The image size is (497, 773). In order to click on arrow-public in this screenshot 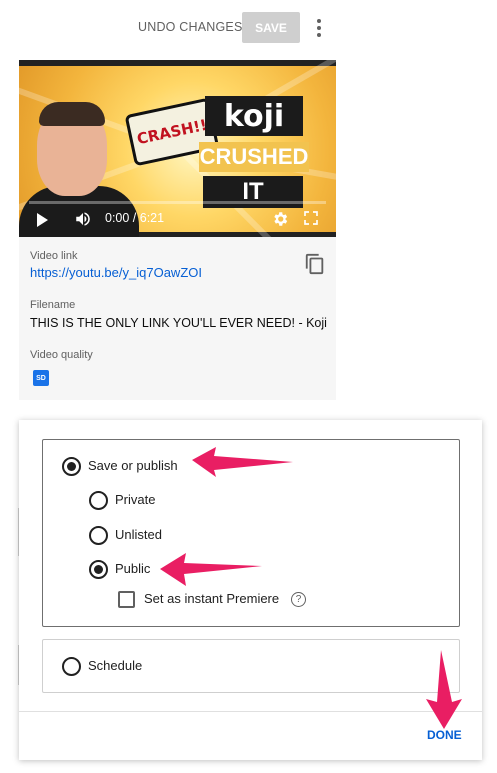, I will do `click(211, 569)`.